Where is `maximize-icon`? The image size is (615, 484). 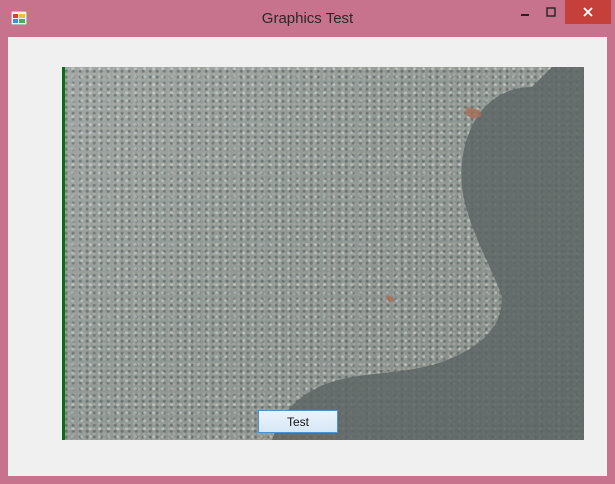
maximize-icon is located at coordinates (551, 12).